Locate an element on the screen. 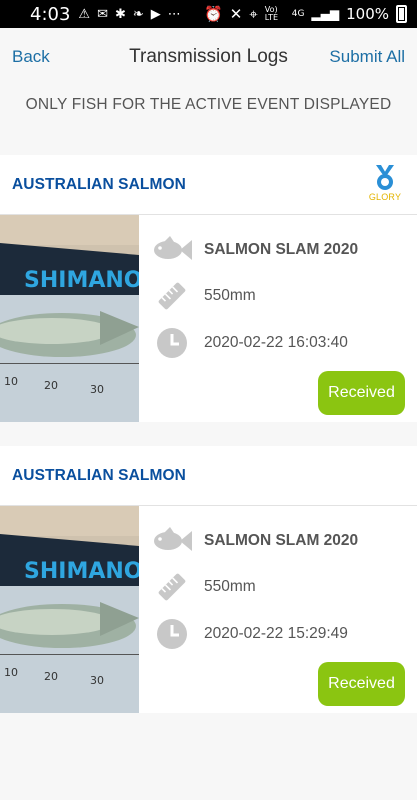  slack-icon: ✱ is located at coordinates (120, 14).